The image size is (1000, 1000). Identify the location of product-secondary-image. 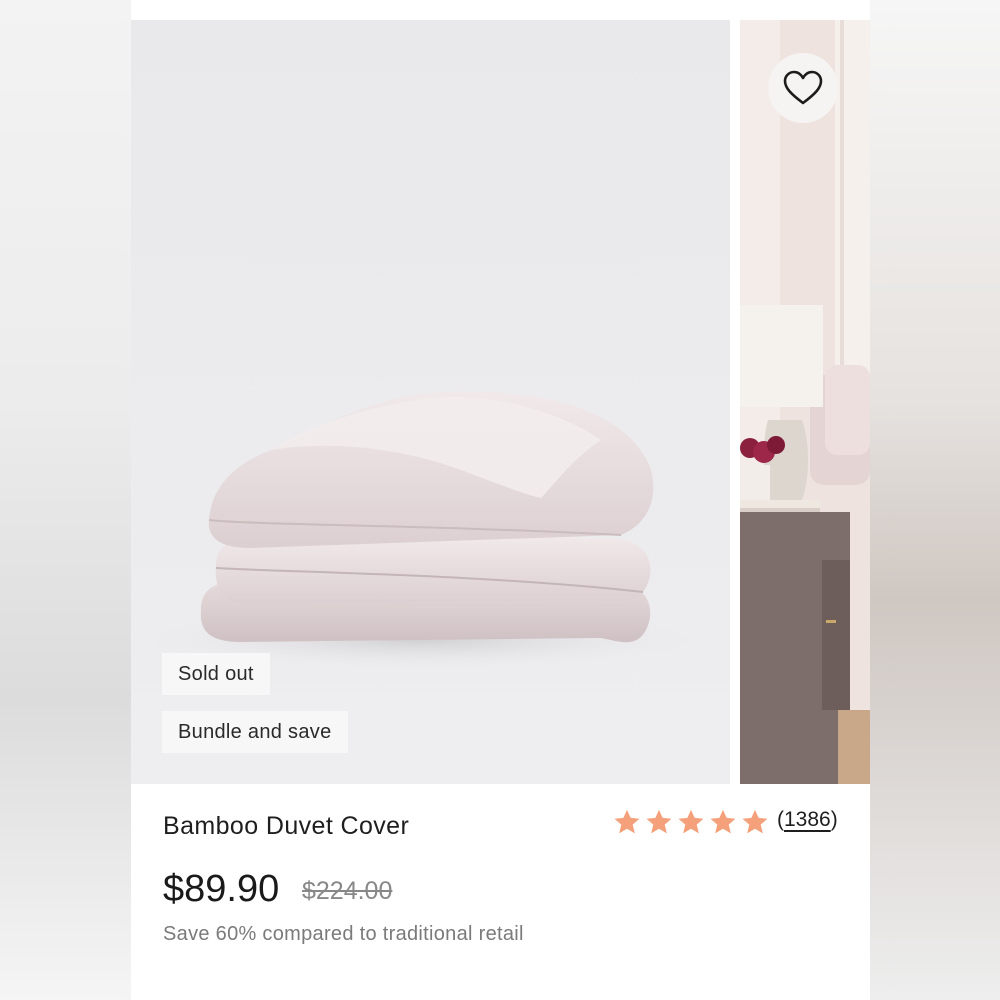
(805, 402).